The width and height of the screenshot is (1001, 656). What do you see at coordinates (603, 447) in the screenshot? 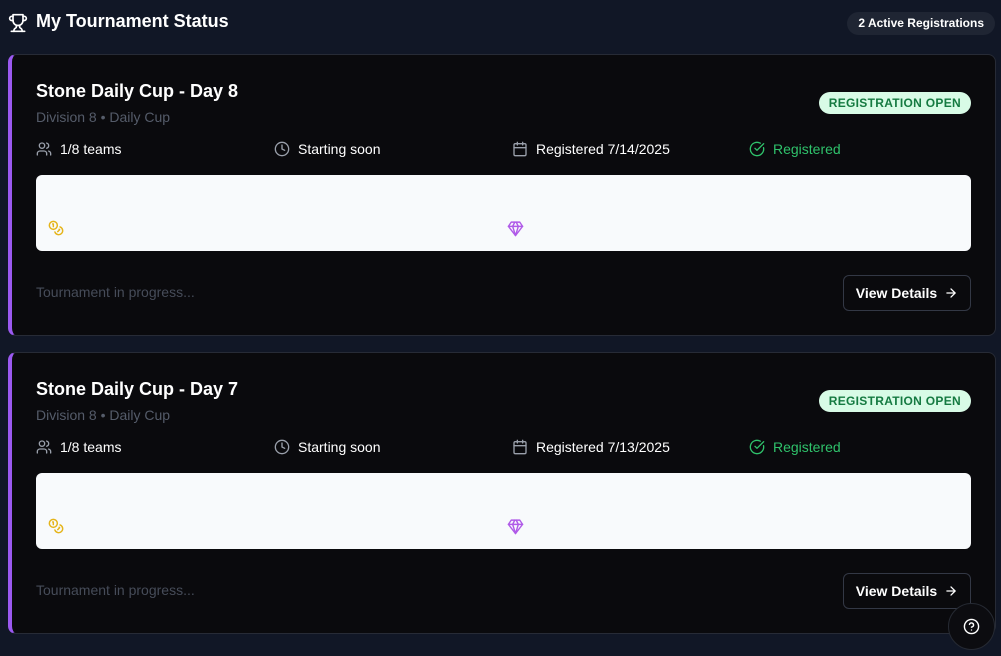
I see `registration-date: Registered 7/13/2025` at bounding box center [603, 447].